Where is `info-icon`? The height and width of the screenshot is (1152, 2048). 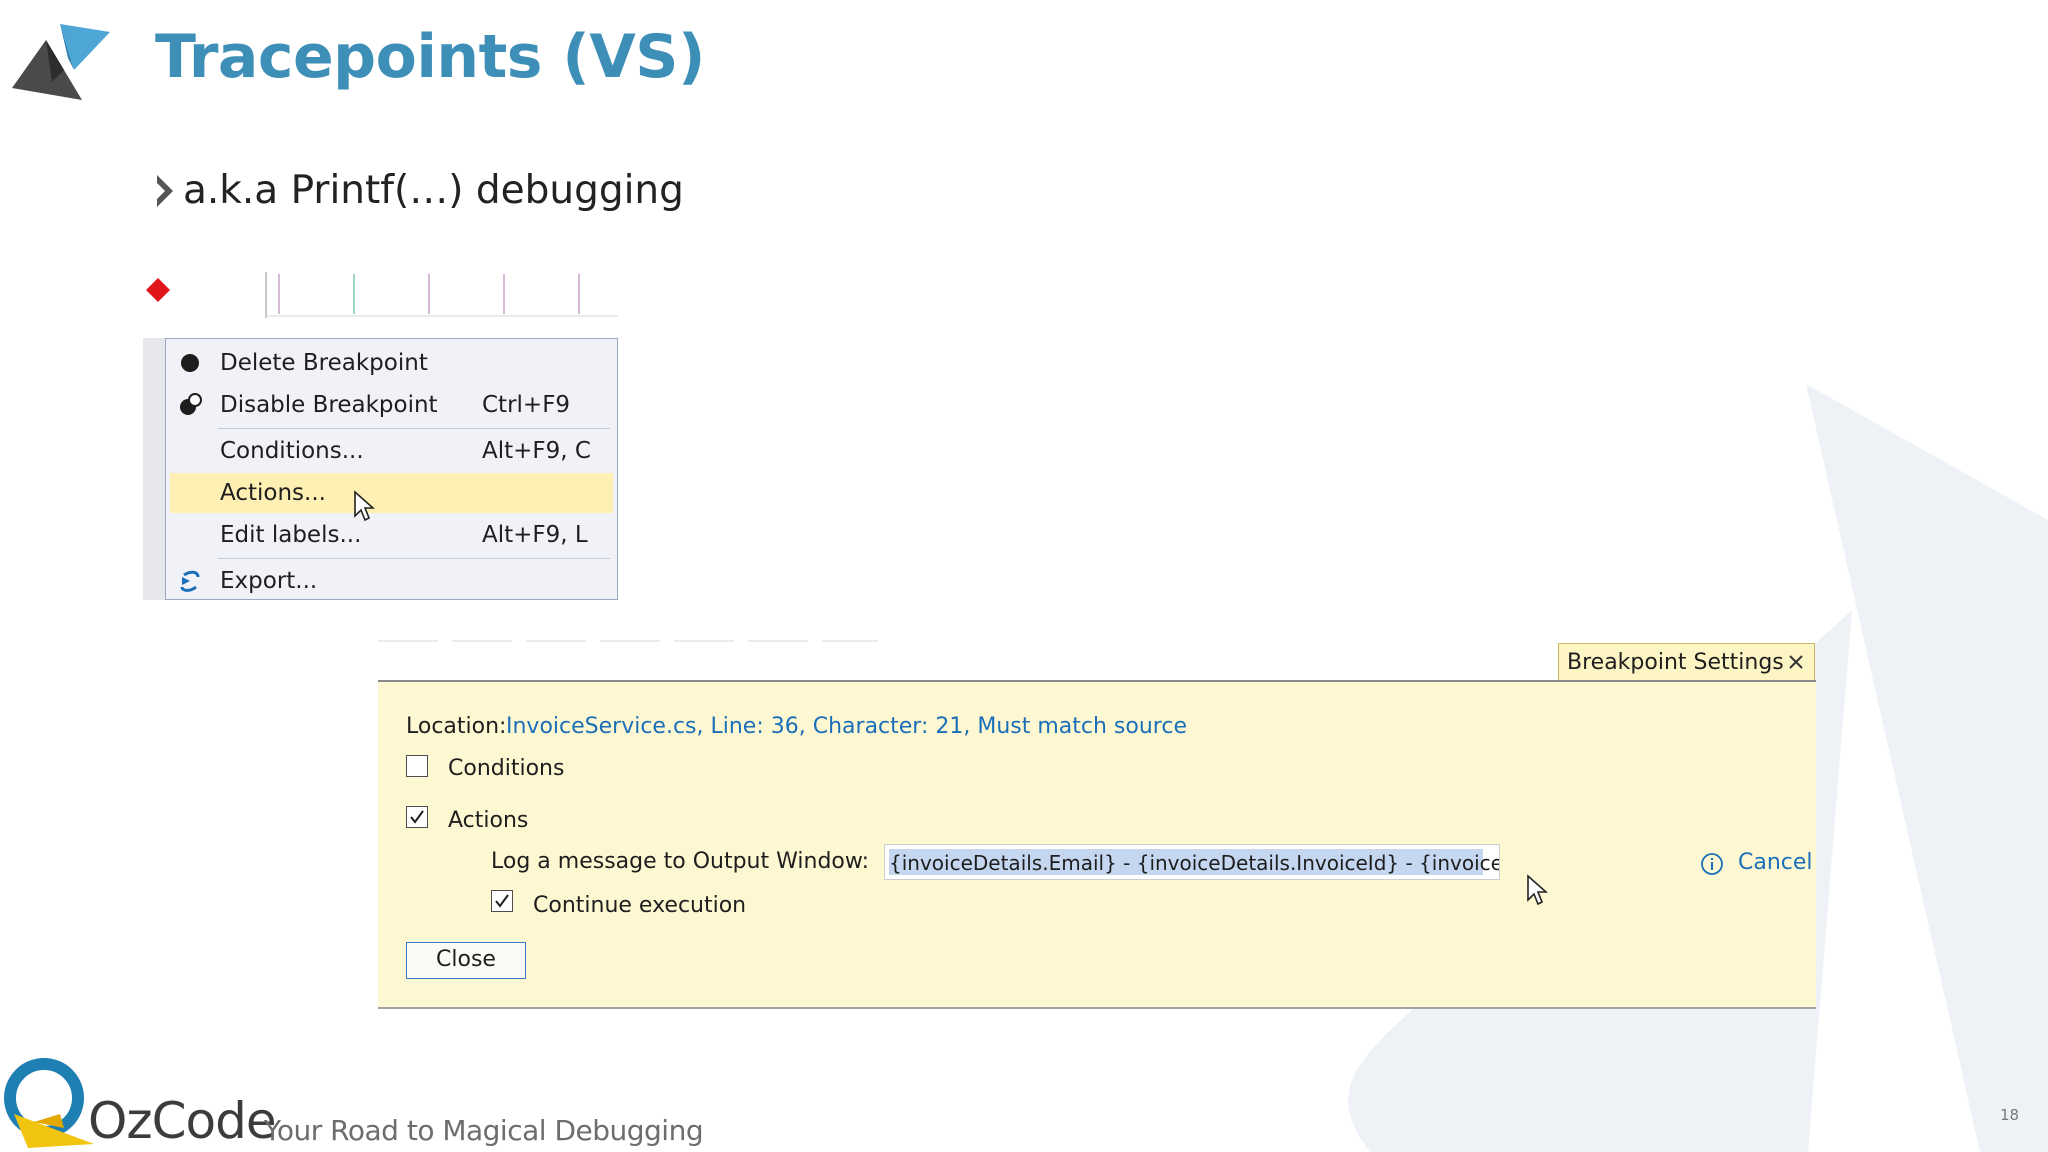
info-icon is located at coordinates (1712, 864).